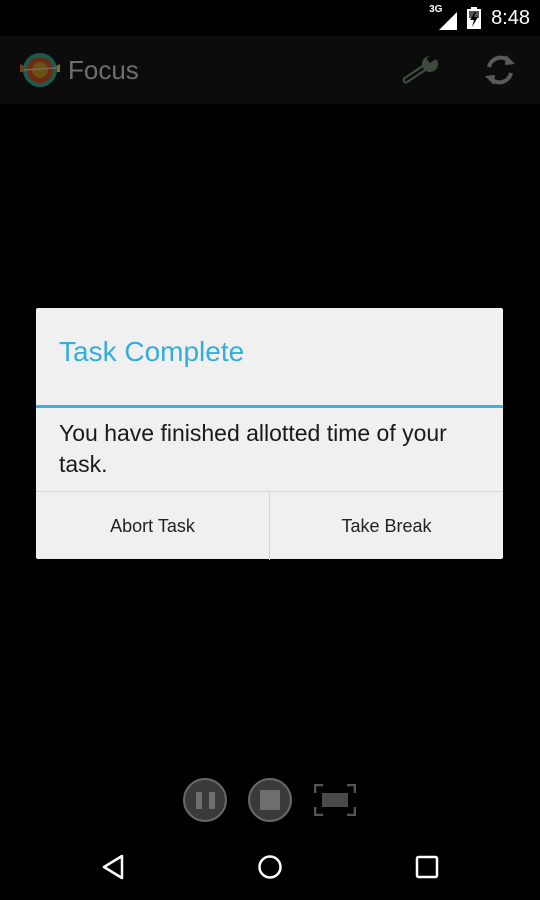 This screenshot has width=540, height=900. Describe the element at coordinates (269, 406) in the screenshot. I see `dialog-title-divider` at that location.